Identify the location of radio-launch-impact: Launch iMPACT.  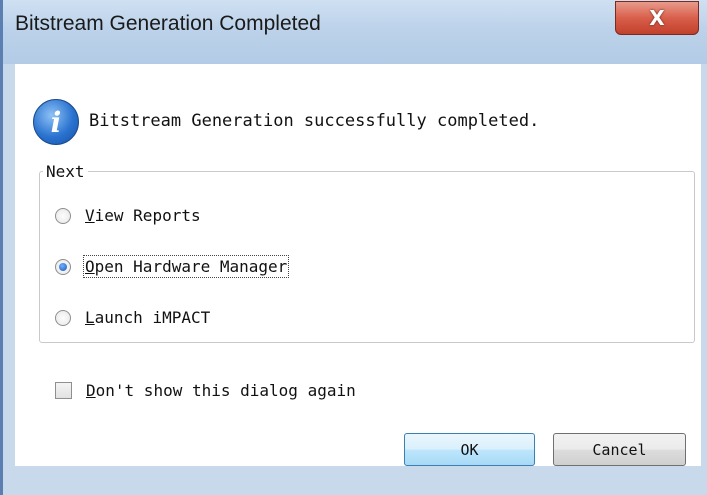
(132, 317).